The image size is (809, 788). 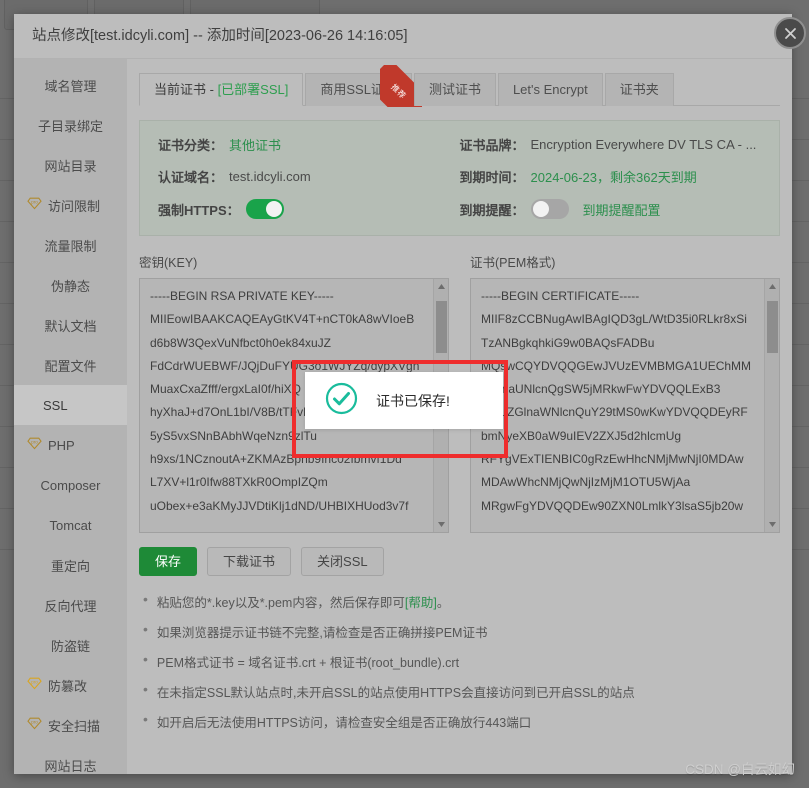 I want to click on list-item: • 如开启后无法使用HTTPS访问，请检查安全组是否正确放行443端口, so click(x=461, y=721).